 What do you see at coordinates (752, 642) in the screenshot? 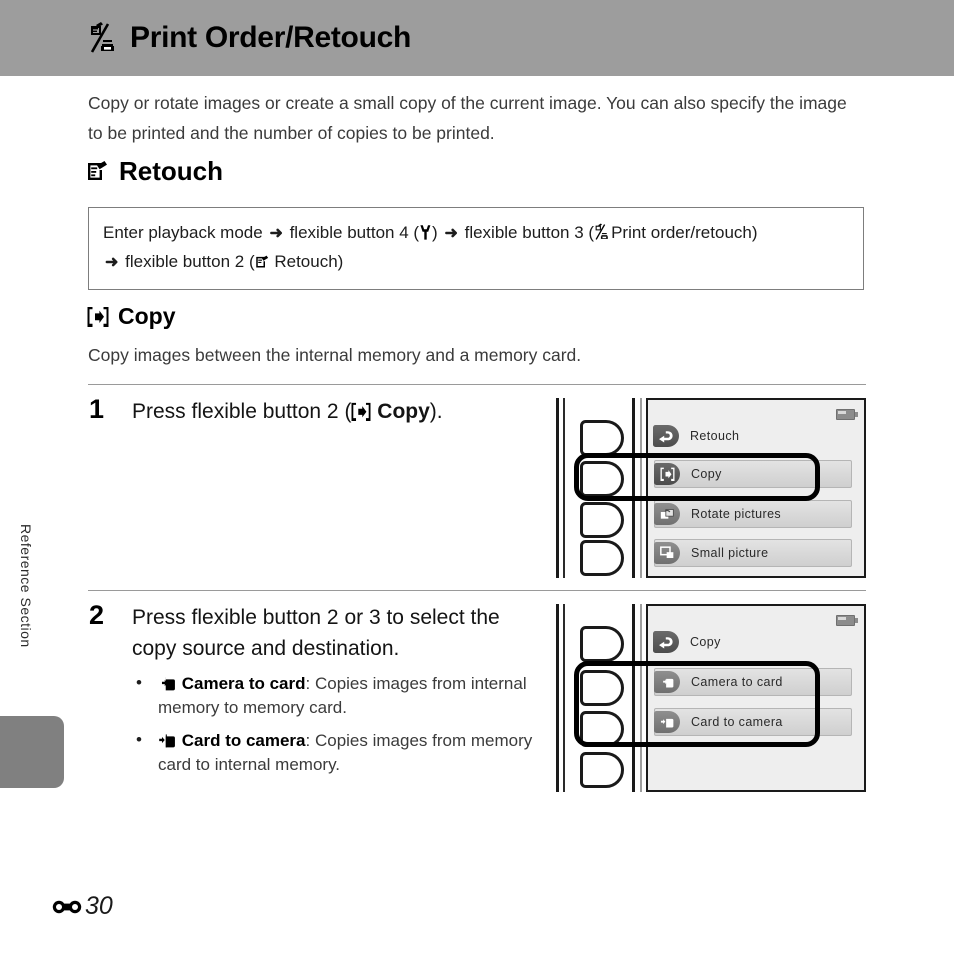
I see `screen-title-row-step-2: Copy` at bounding box center [752, 642].